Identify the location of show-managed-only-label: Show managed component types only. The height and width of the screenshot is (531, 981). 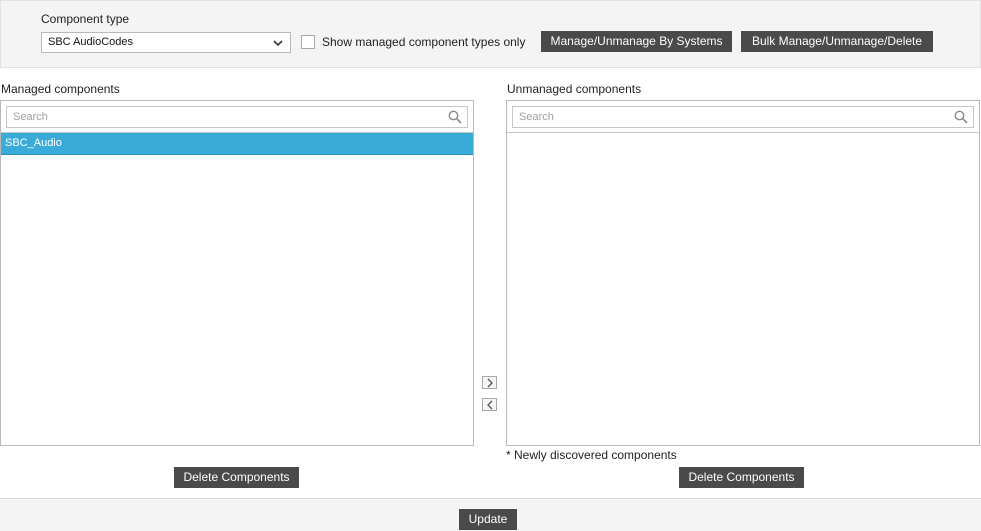
(423, 42).